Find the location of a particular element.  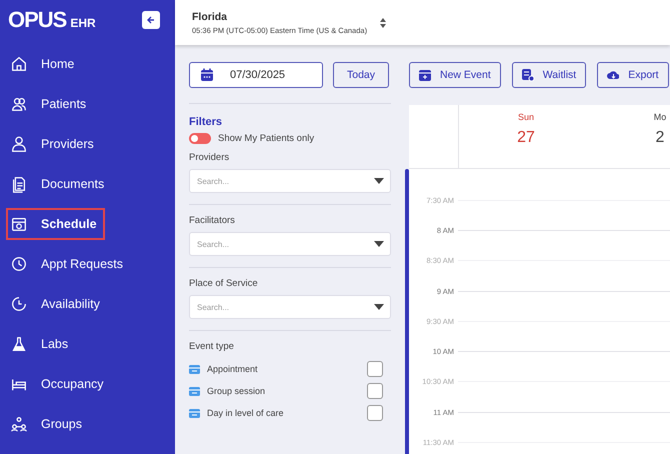

people-icon is located at coordinates (19, 104).